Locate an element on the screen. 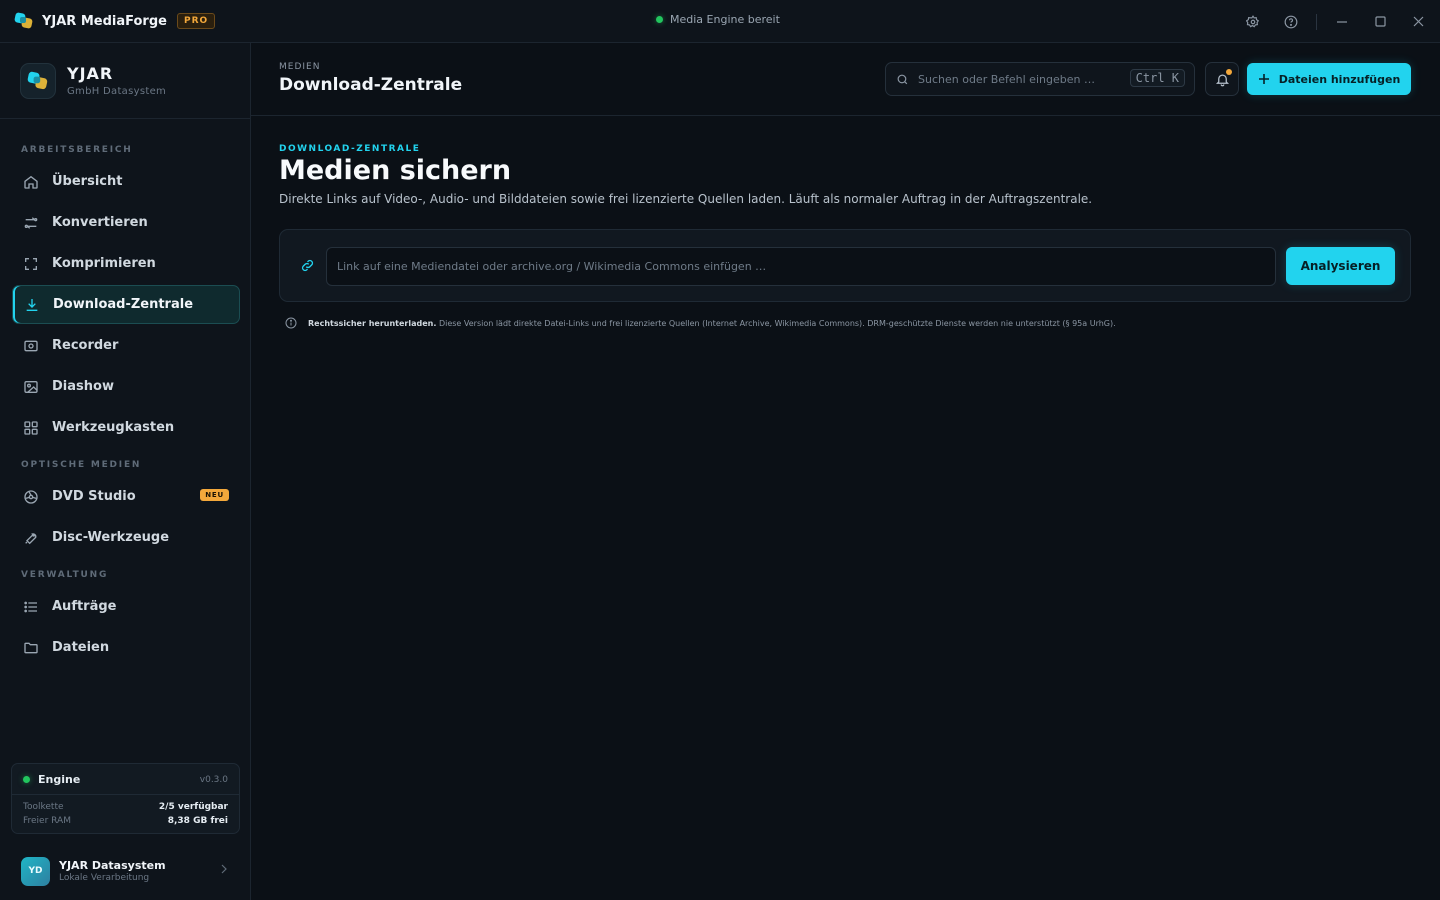  engine-status-text: Media Engine bereit is located at coordinates (725, 19).